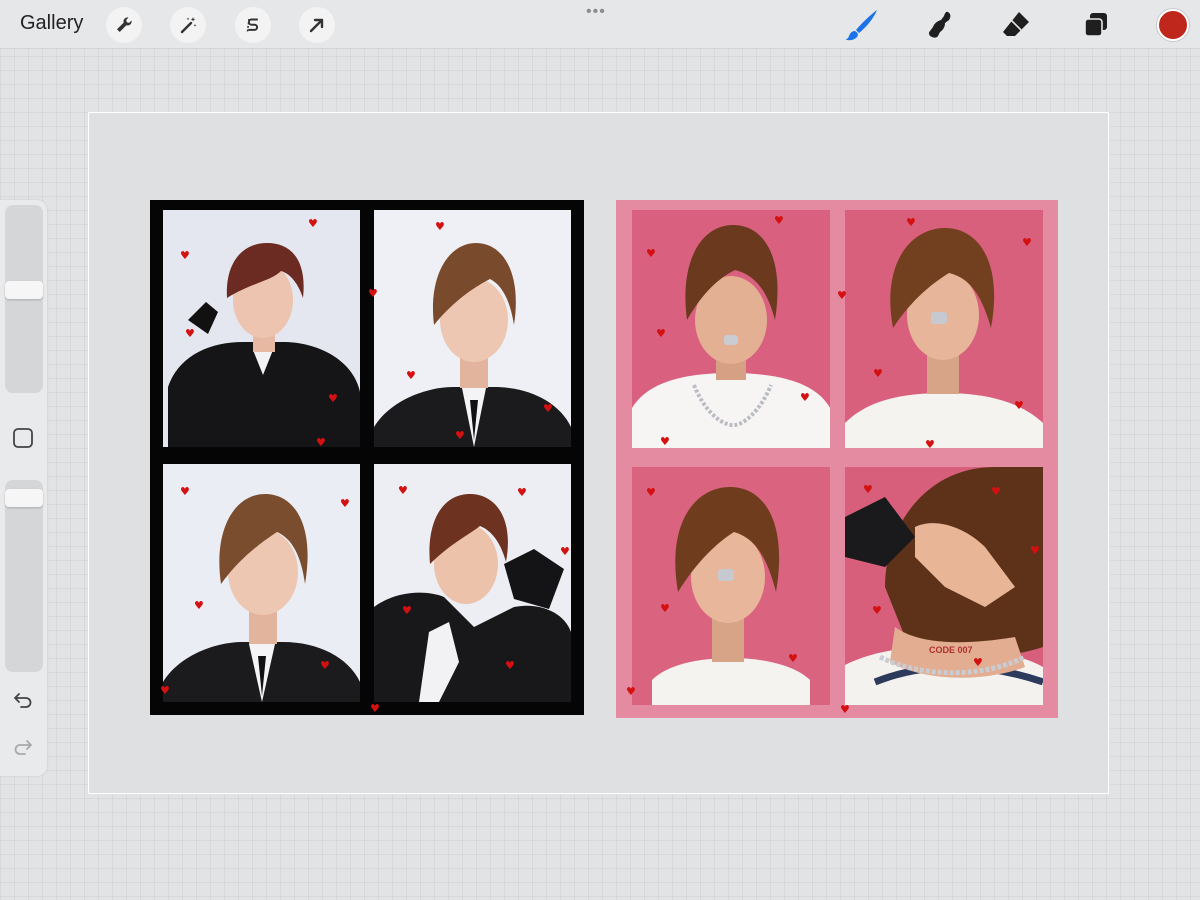 The width and height of the screenshot is (1200, 900). I want to click on smudge-button, so click(939, 25).